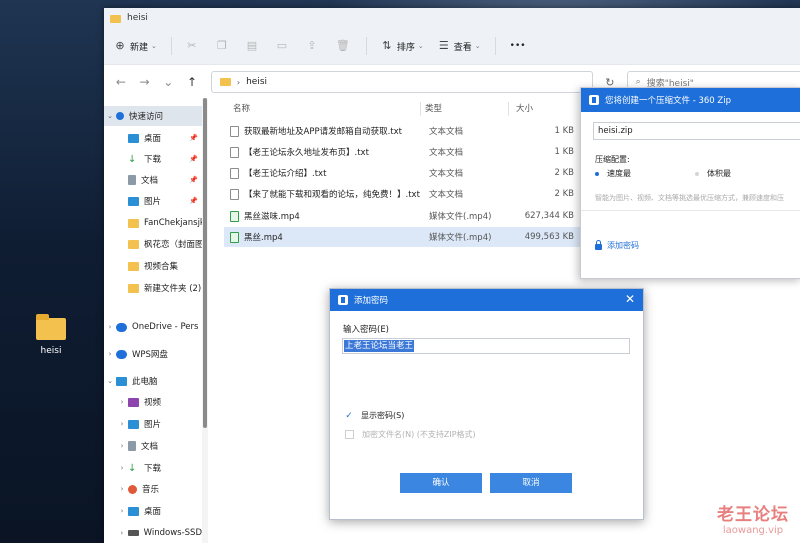 The image size is (800, 543). What do you see at coordinates (121, 82) in the screenshot?
I see `back-button: ←` at bounding box center [121, 82].